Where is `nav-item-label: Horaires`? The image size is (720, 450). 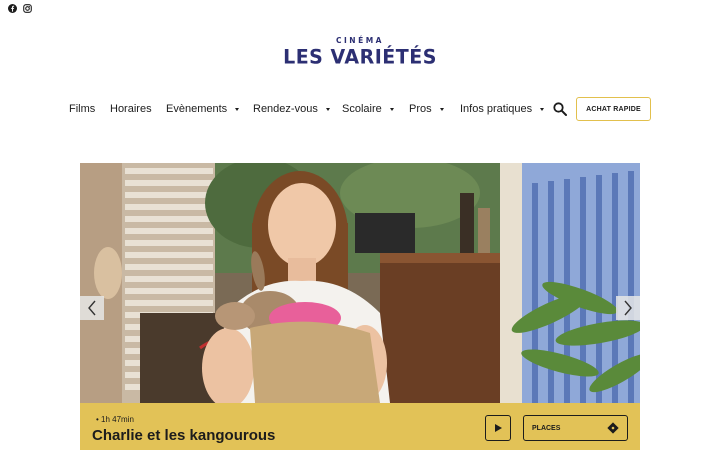
nav-item-label: Horaires is located at coordinates (131, 109).